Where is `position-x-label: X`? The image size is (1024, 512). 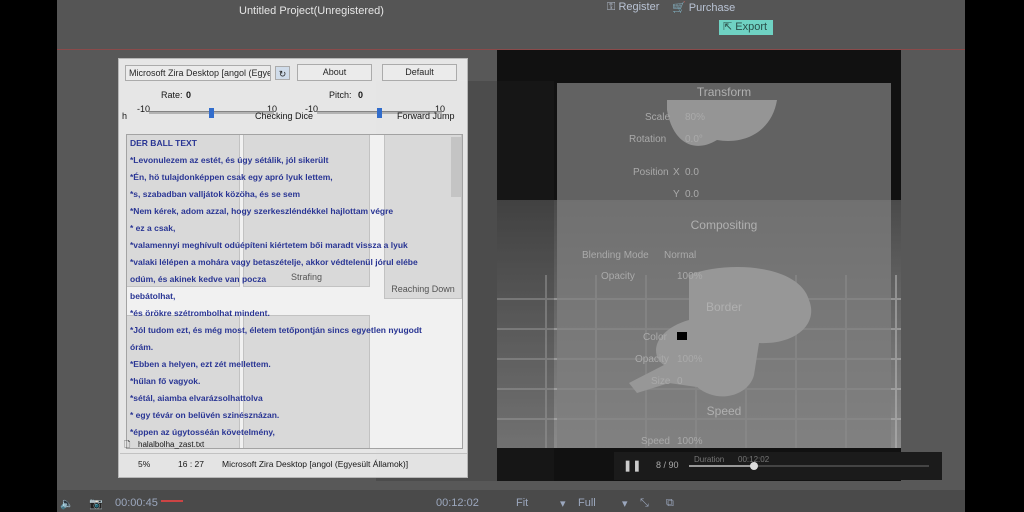 position-x-label: X is located at coordinates (676, 172).